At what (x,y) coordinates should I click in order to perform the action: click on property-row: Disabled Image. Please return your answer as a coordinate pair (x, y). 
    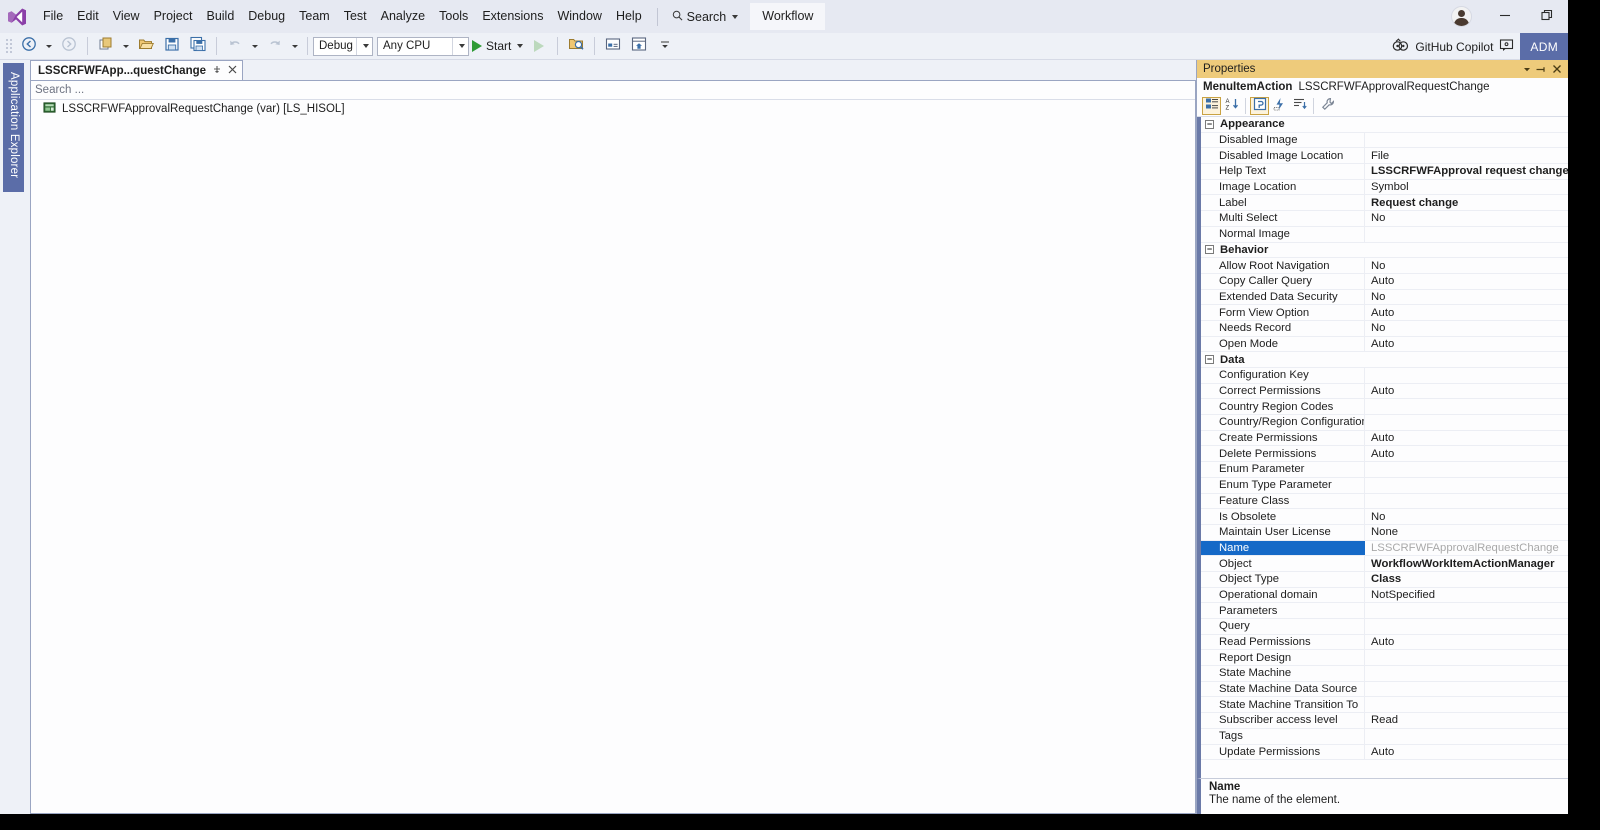
    Looking at the image, I should click on (1384, 140).